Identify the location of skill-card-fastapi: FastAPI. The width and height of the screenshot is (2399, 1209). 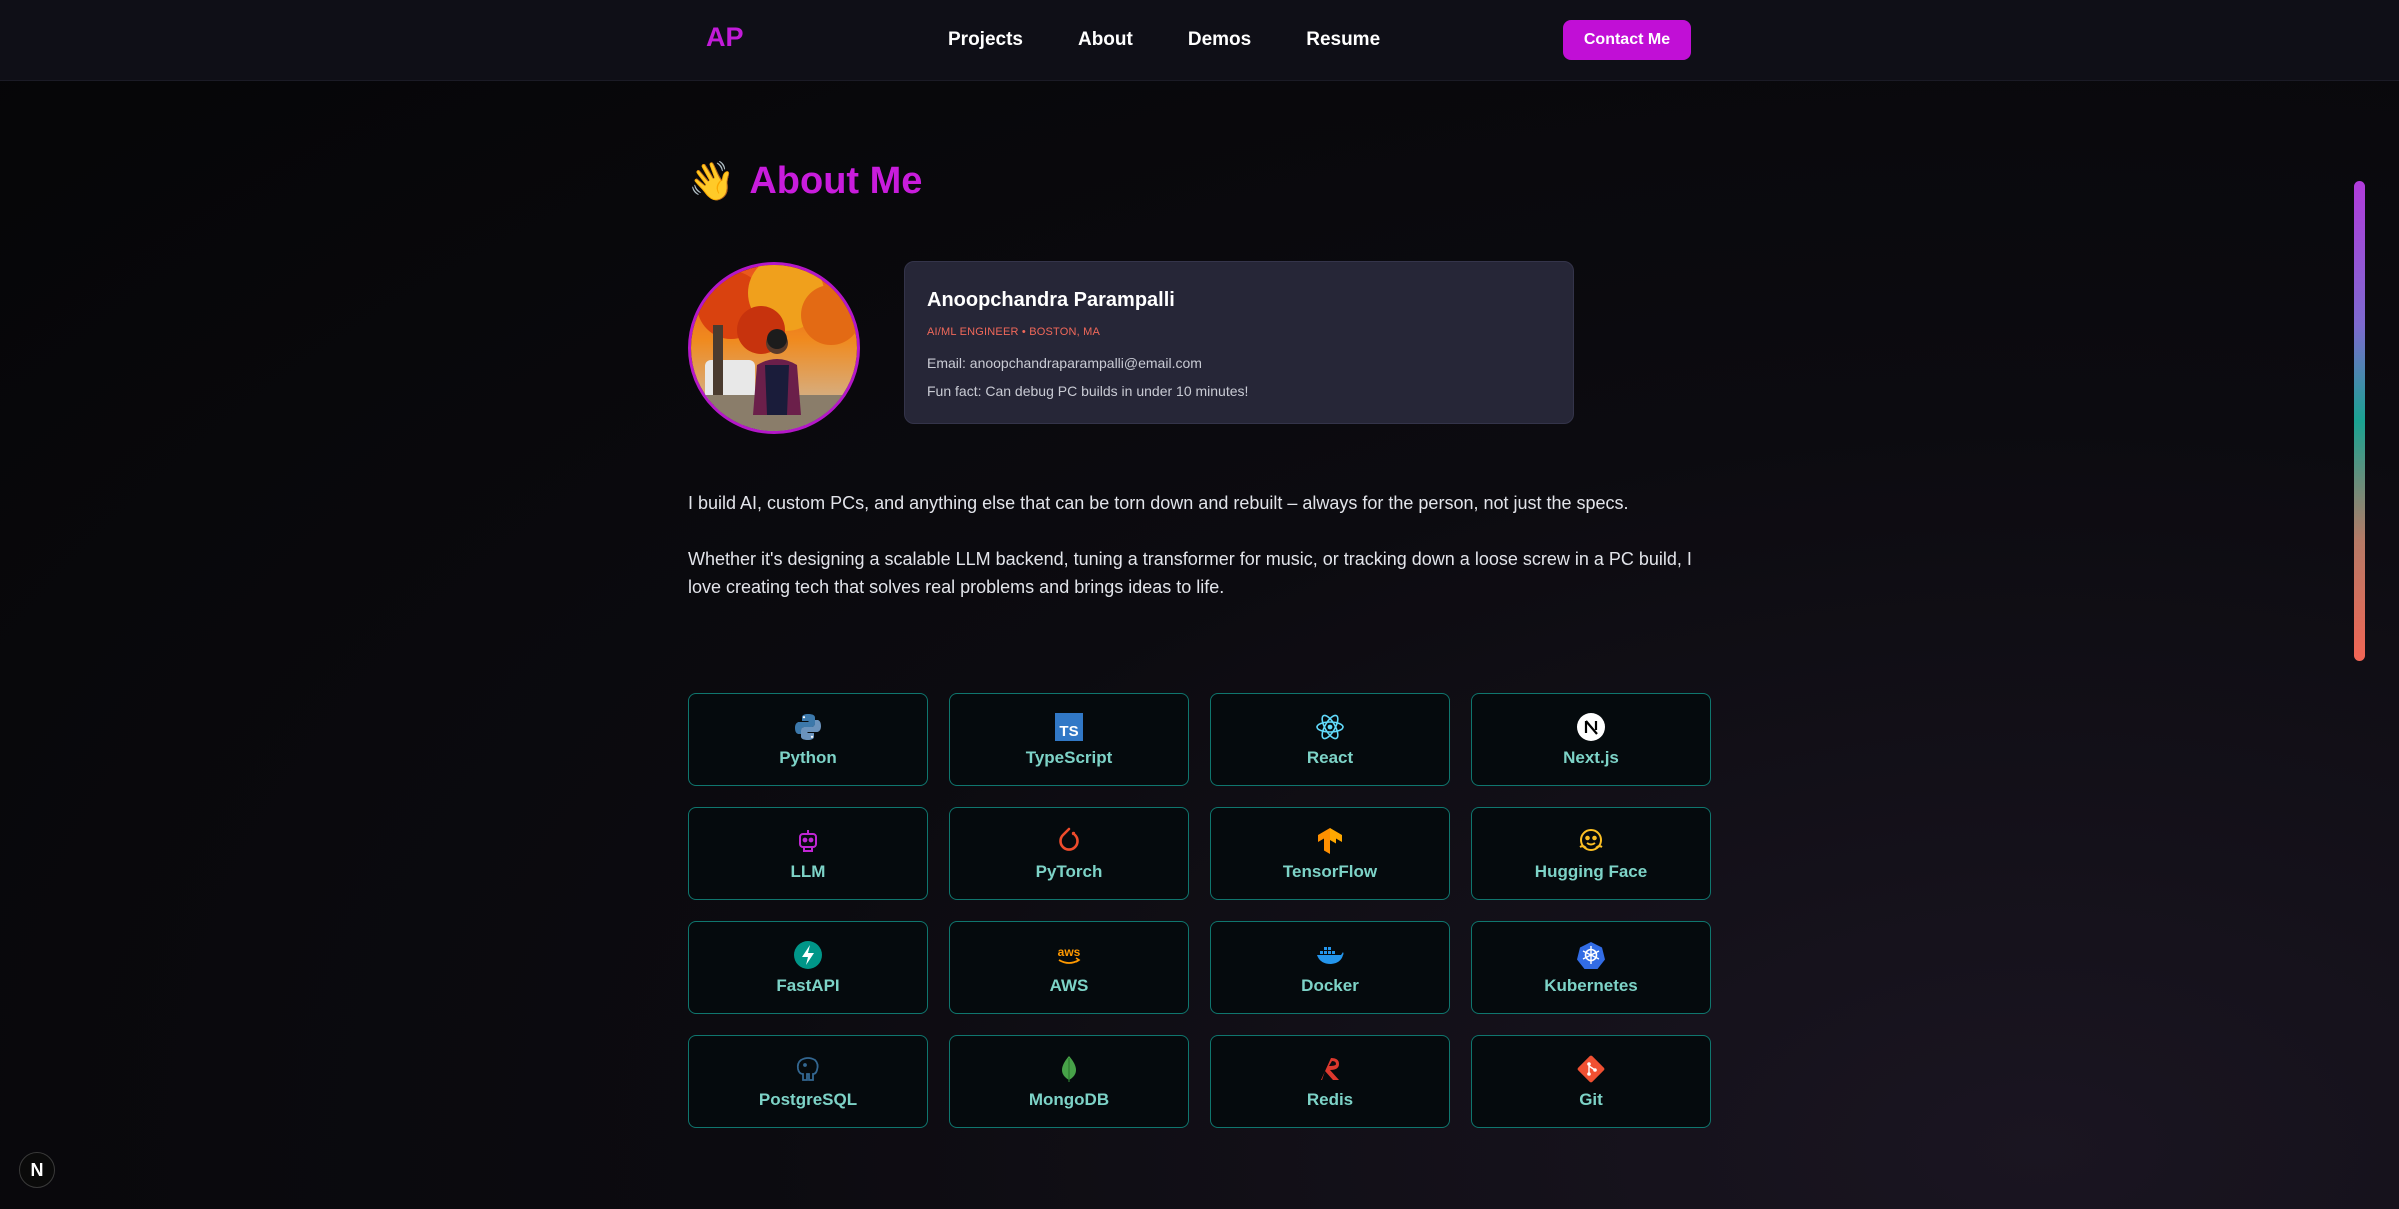
(808, 967).